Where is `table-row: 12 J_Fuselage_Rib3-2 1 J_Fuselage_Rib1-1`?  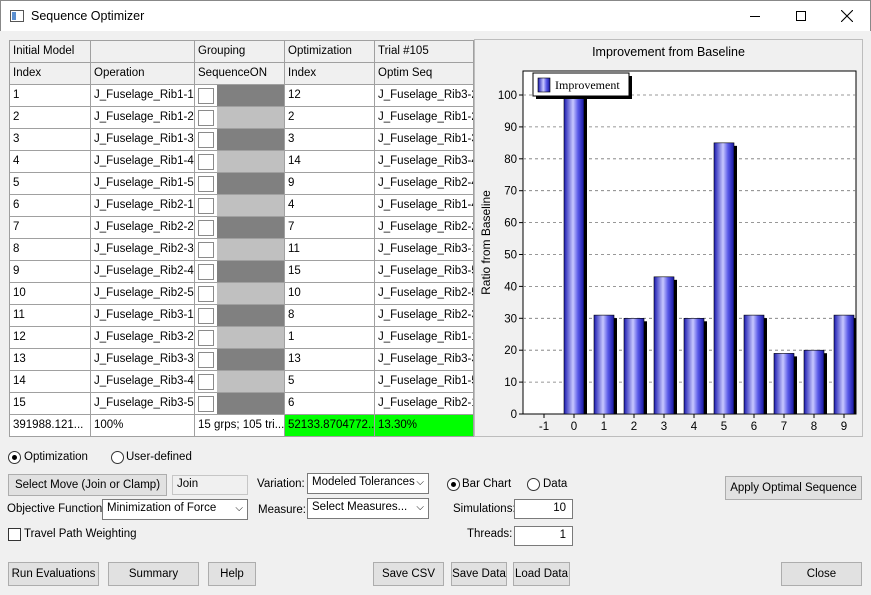 table-row: 12 J_Fuselage_Rib3-2 1 J_Fuselage_Rib1-1 is located at coordinates (241, 338).